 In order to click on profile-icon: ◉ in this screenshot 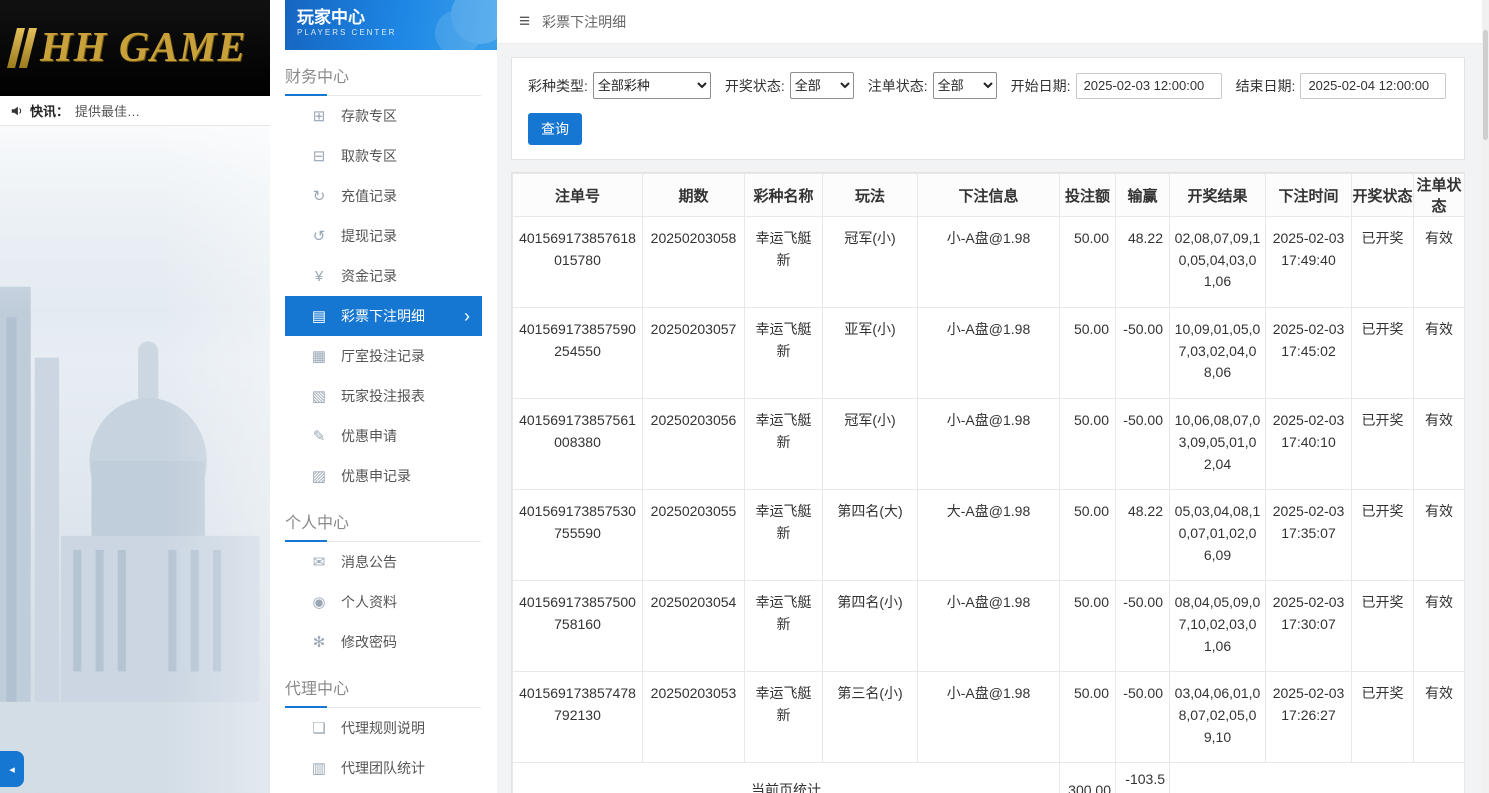, I will do `click(319, 602)`.